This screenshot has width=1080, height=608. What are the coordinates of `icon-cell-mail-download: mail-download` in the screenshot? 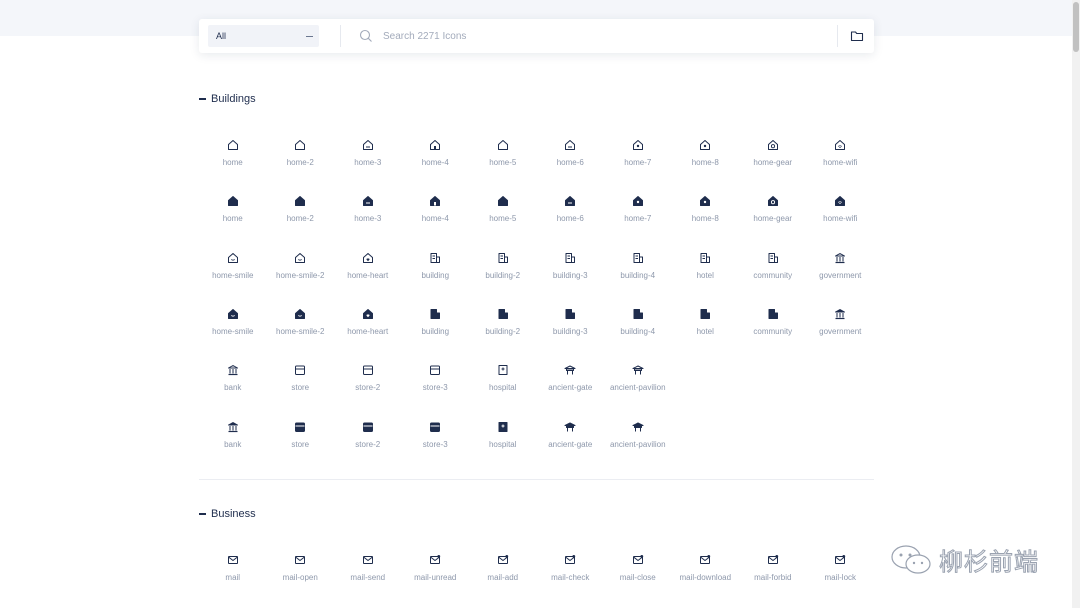 It's located at (706, 579).